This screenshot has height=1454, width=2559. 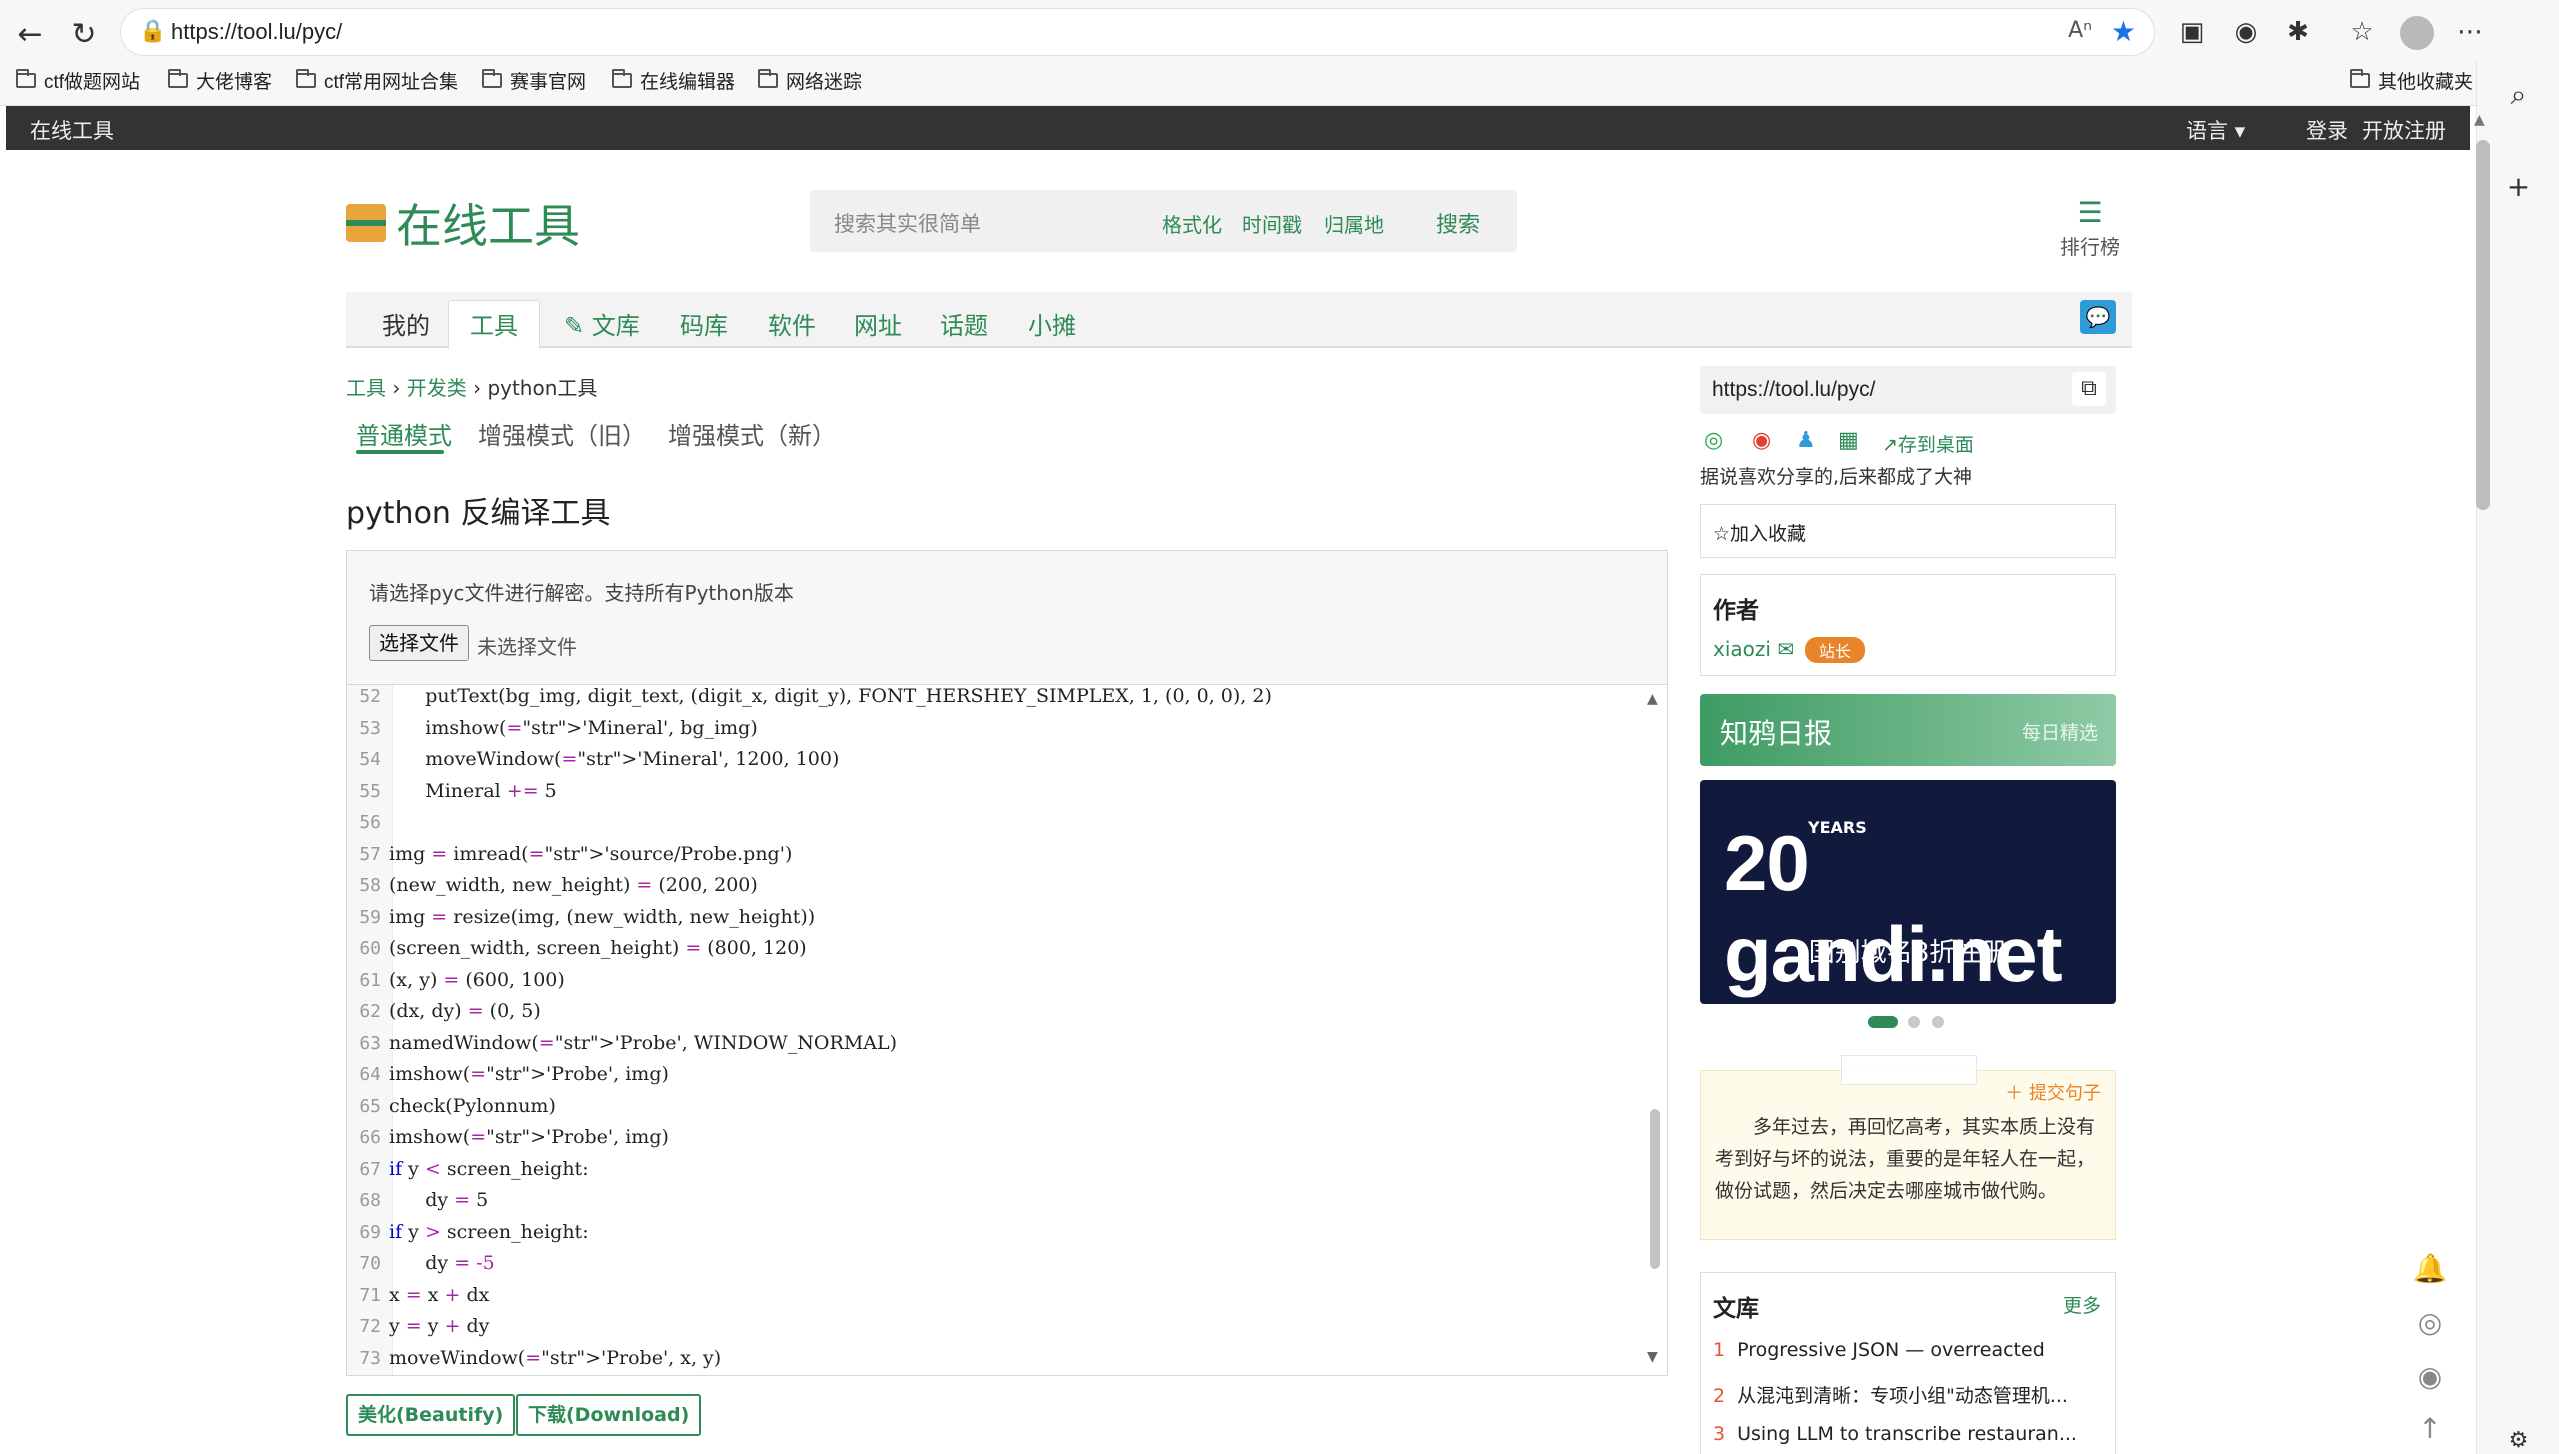 I want to click on search-tag: 归属地, so click(x=1354, y=223).